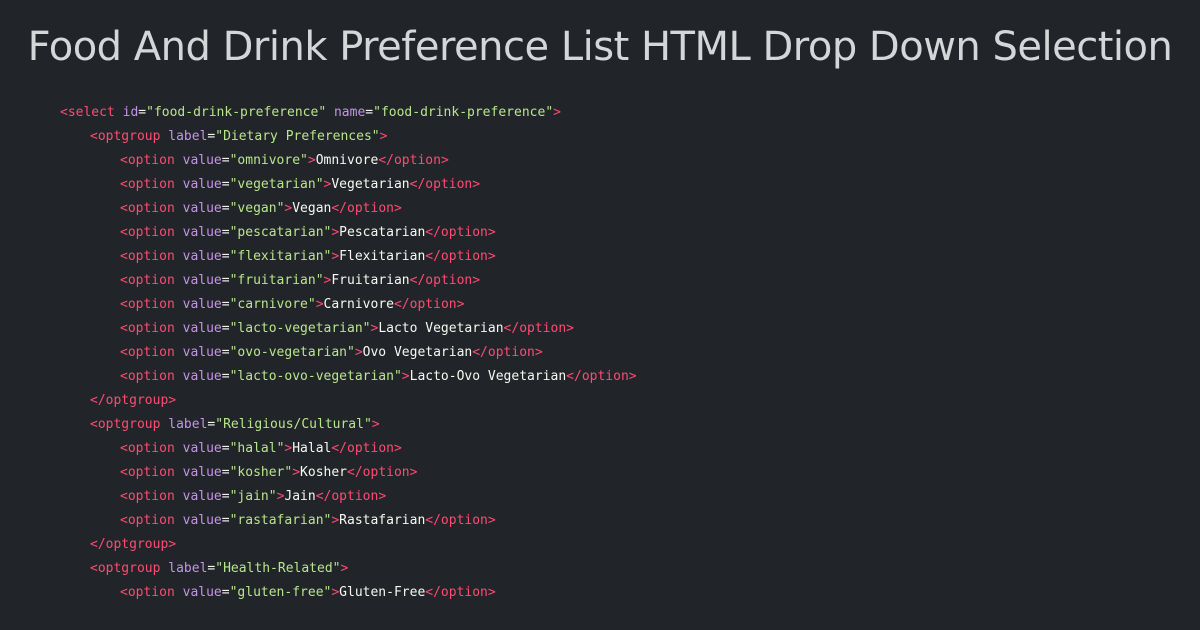 This screenshot has width=1200, height=630. I want to click on code-option-text: Pescatarian, so click(382, 232).